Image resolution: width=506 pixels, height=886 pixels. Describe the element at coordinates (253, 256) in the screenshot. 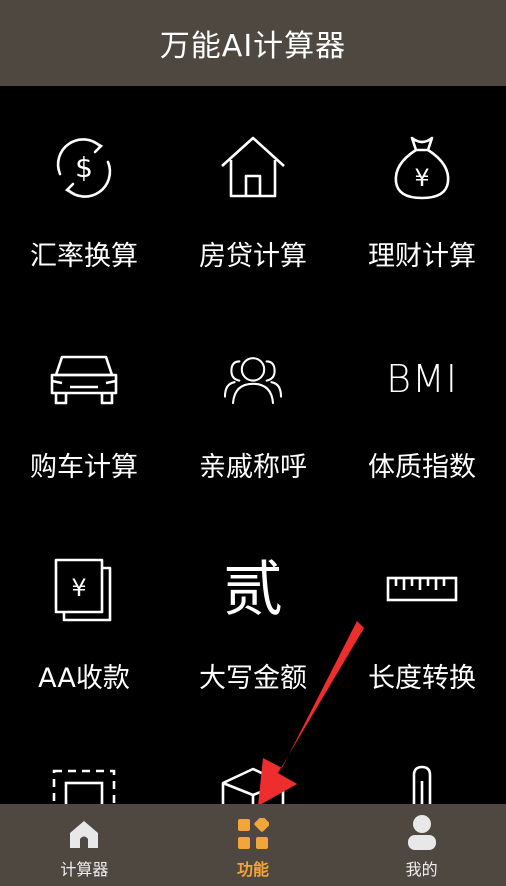

I see `grid-item-label: 房贷计算` at that location.